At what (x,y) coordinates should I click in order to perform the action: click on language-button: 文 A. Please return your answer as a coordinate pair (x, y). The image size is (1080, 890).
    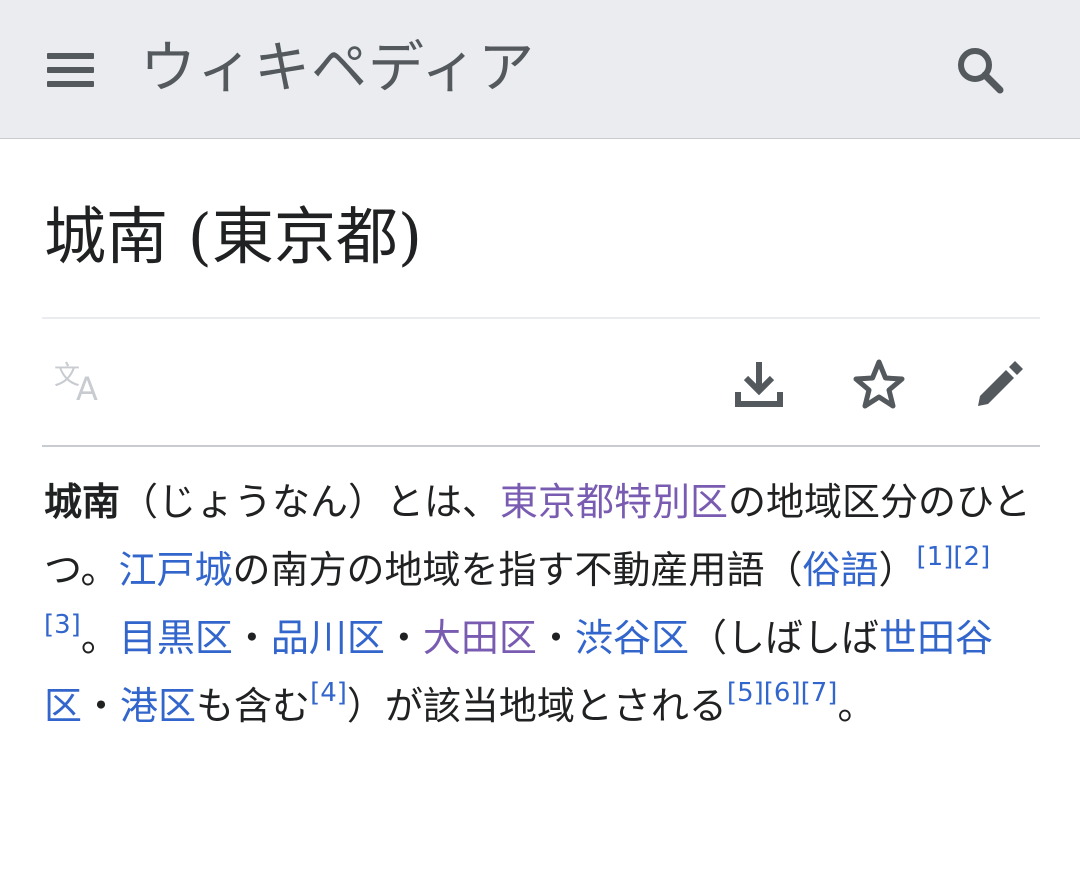
    Looking at the image, I should click on (81, 385).